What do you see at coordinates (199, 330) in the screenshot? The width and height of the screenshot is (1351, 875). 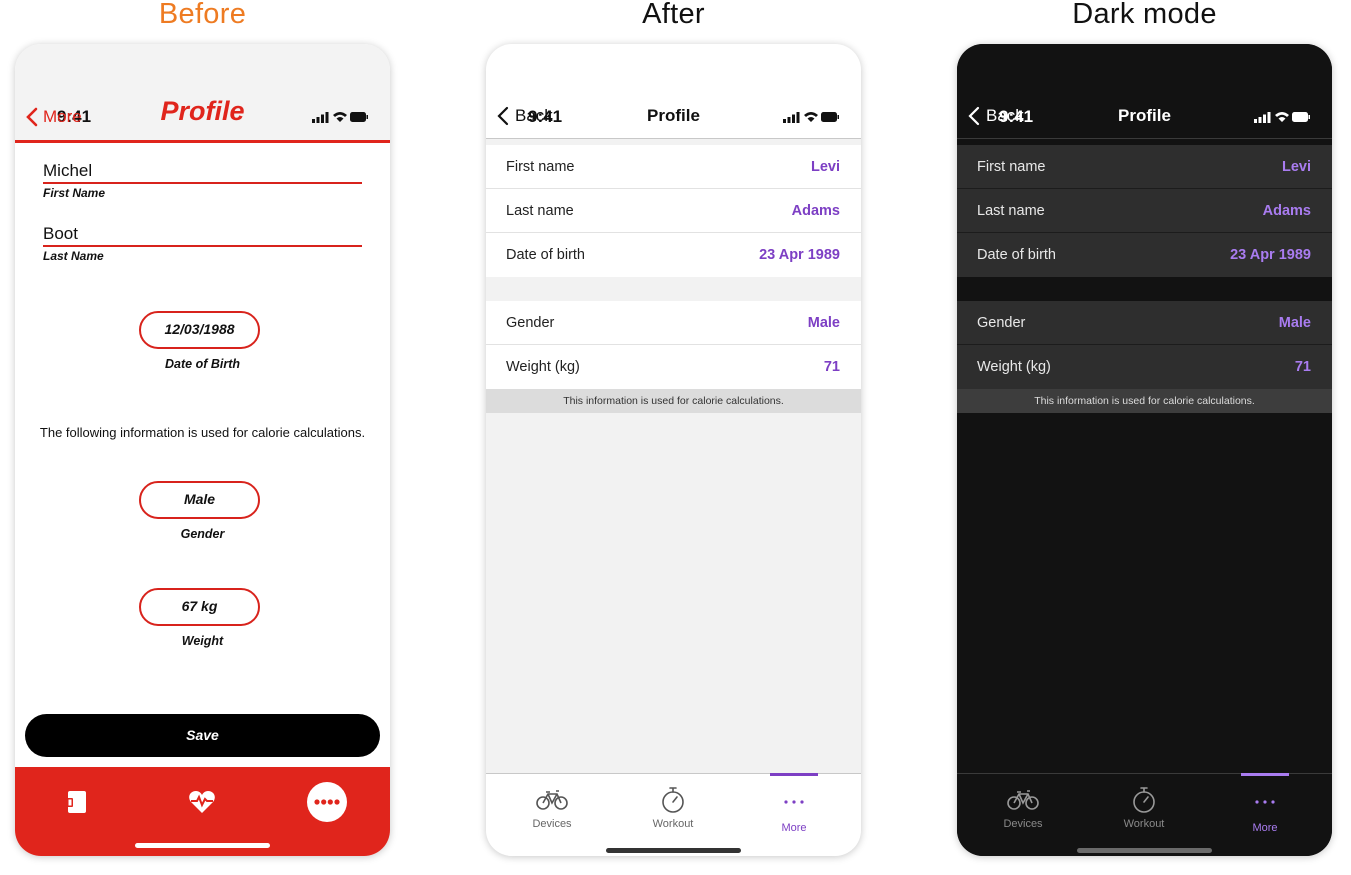 I see `dob-pill: 12/03/1988` at bounding box center [199, 330].